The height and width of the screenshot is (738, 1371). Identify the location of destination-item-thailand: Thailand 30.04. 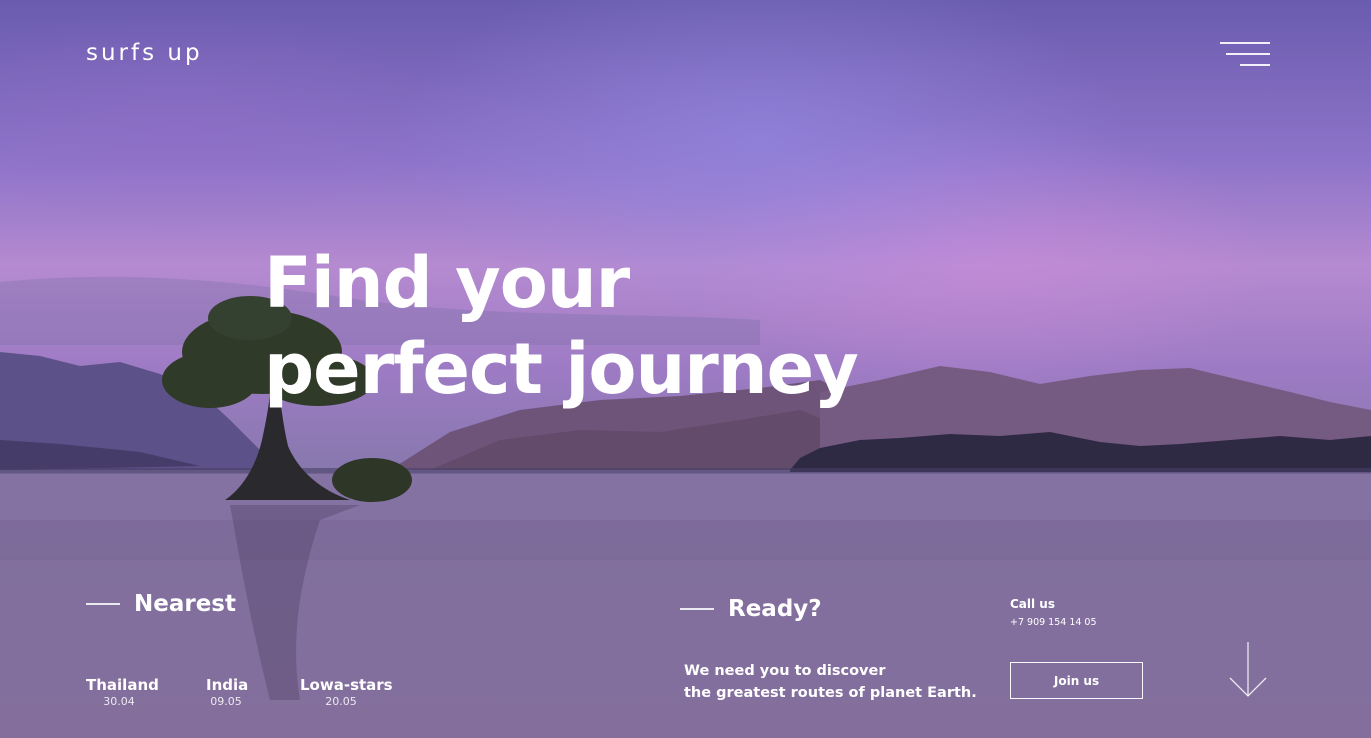
(122, 692).